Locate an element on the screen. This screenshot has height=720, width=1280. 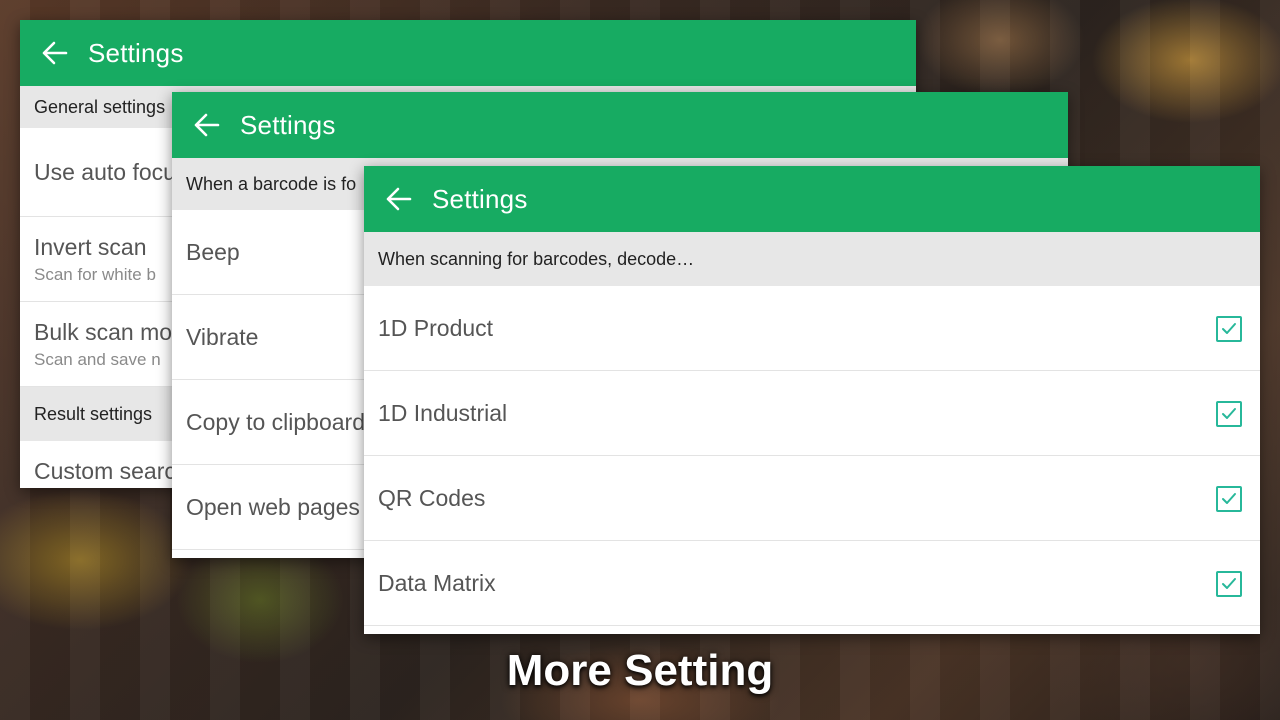
setting-subtitle: Scan for white b is located at coordinates (95, 274).